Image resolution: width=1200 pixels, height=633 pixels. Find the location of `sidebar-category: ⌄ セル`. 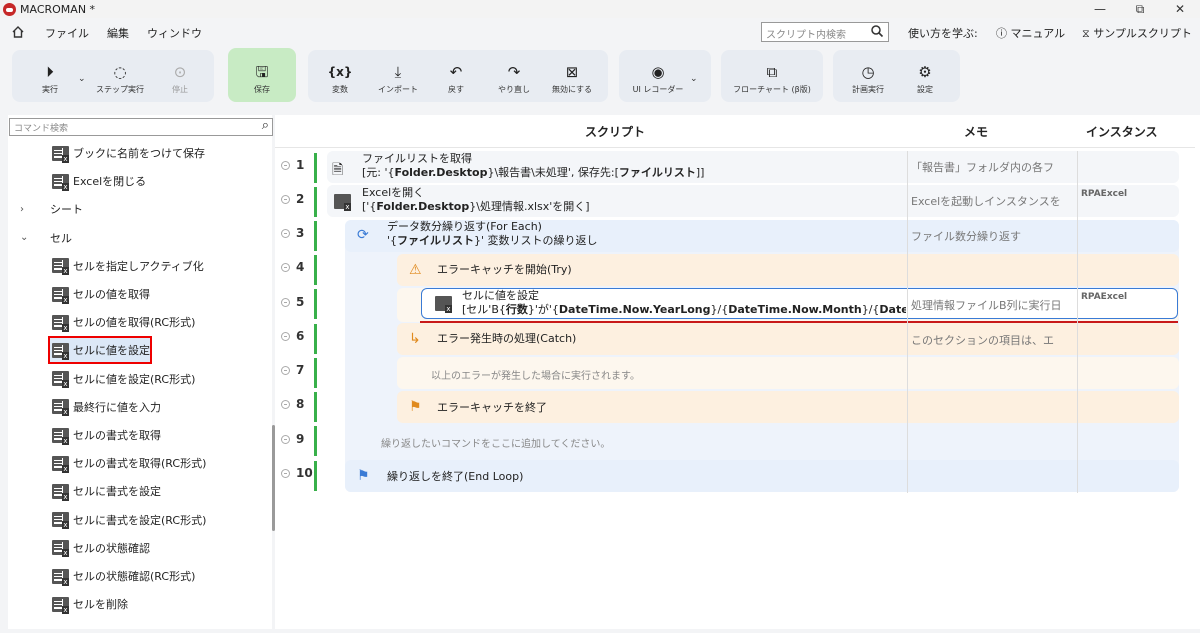

sidebar-category: ⌄ セル is located at coordinates (46, 238).